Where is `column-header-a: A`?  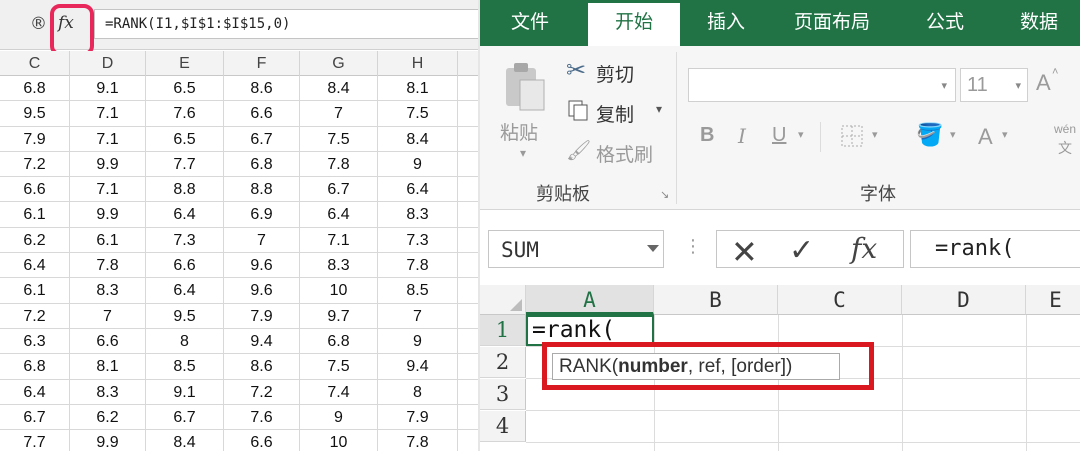
column-header-a: A is located at coordinates (590, 300).